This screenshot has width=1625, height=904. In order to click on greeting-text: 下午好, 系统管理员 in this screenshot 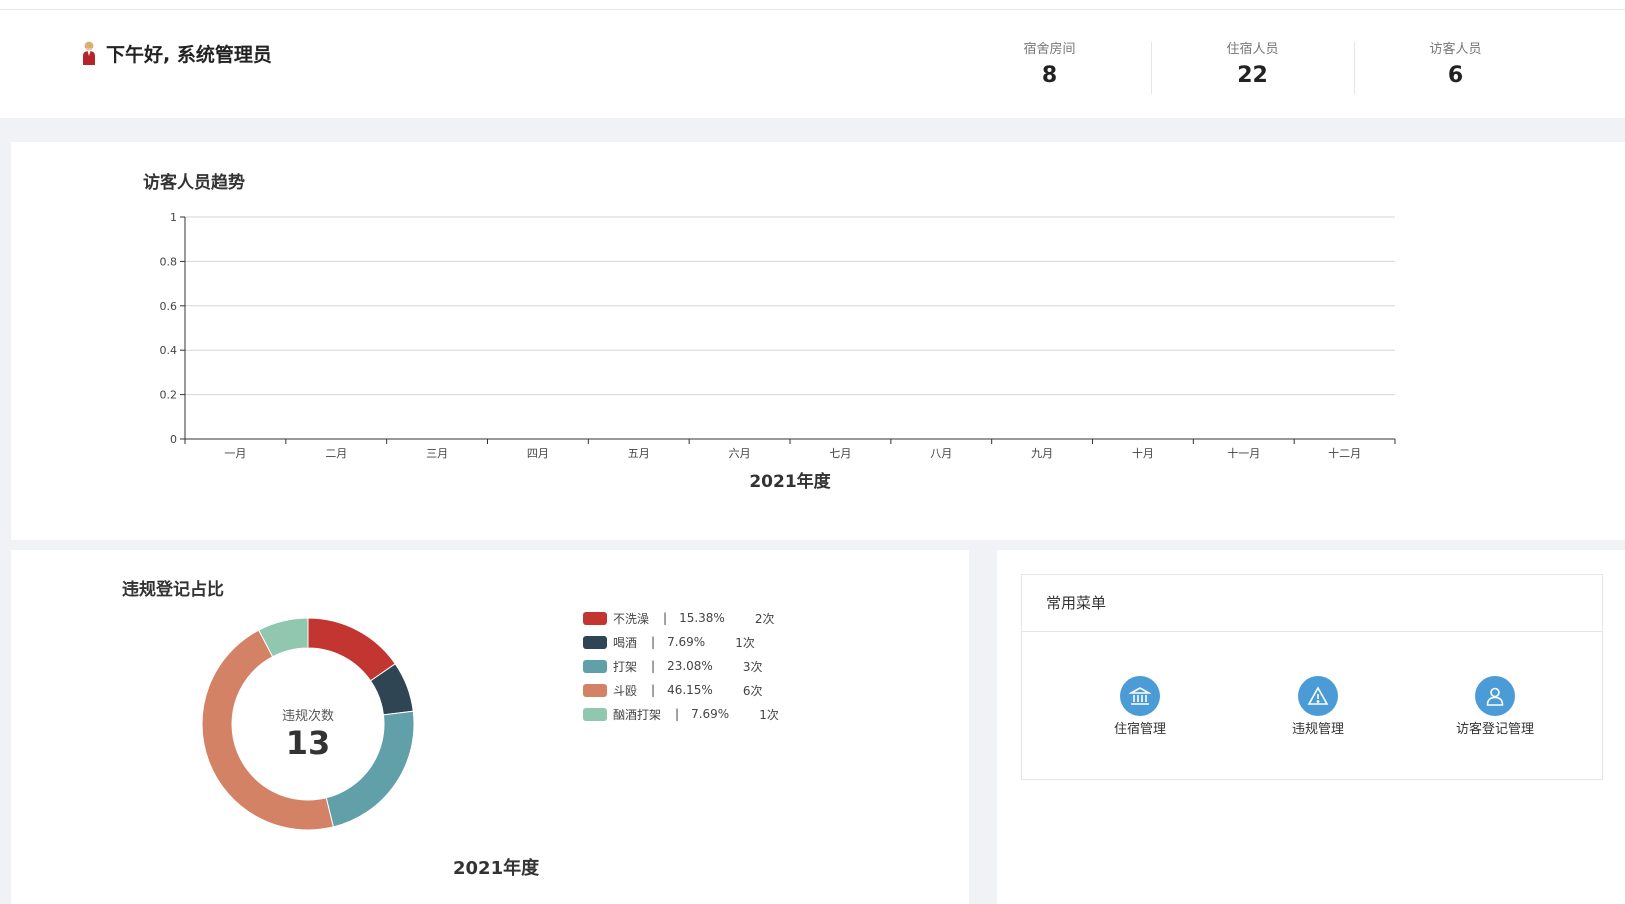, I will do `click(189, 54)`.